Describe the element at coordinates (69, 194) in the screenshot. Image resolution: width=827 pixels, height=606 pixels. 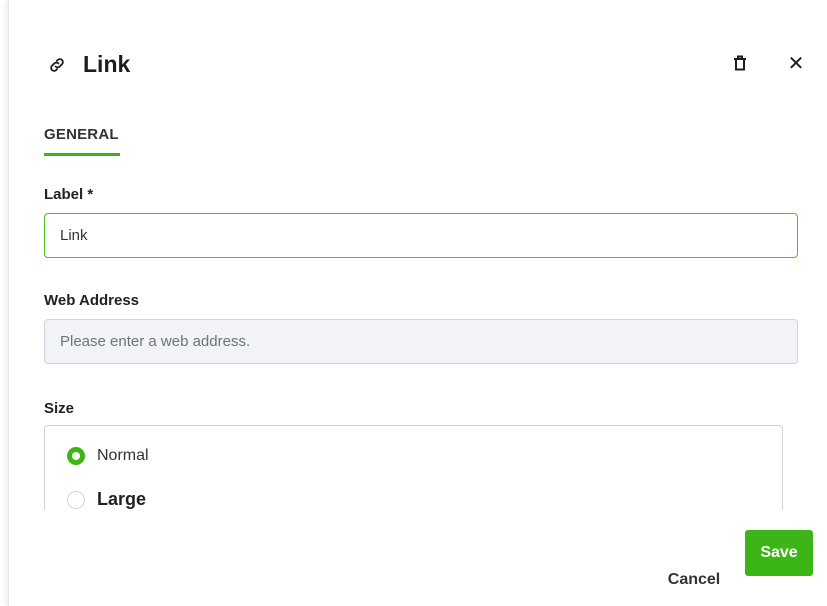
I see `label-field-label: Label *` at that location.